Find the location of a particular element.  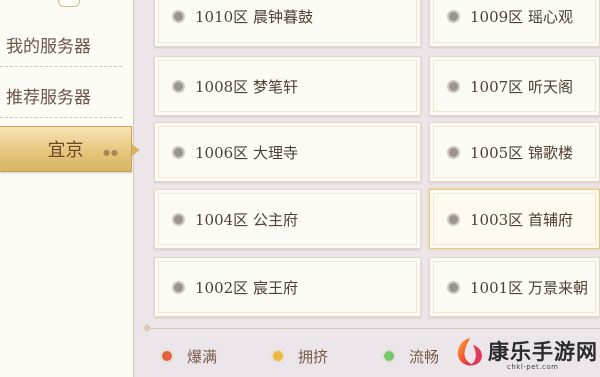

server-card-1006: 1006区 大理寺 is located at coordinates (287, 152).